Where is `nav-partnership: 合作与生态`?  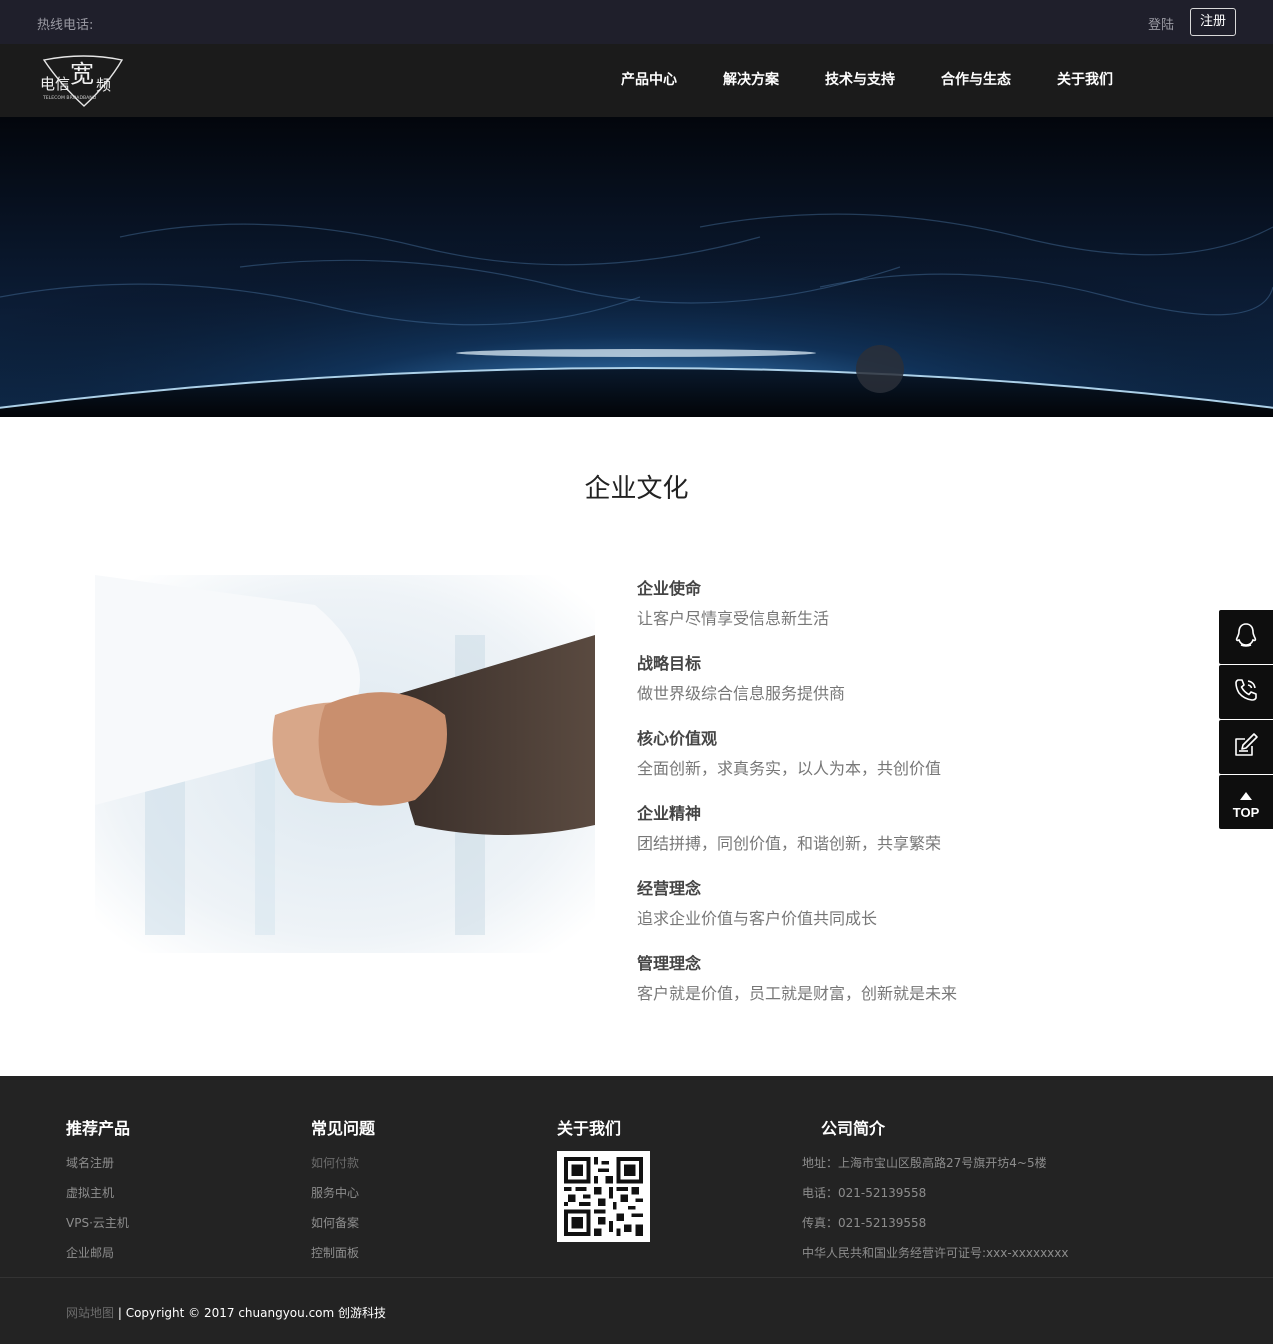
nav-partnership: 合作与生态 is located at coordinates (976, 80).